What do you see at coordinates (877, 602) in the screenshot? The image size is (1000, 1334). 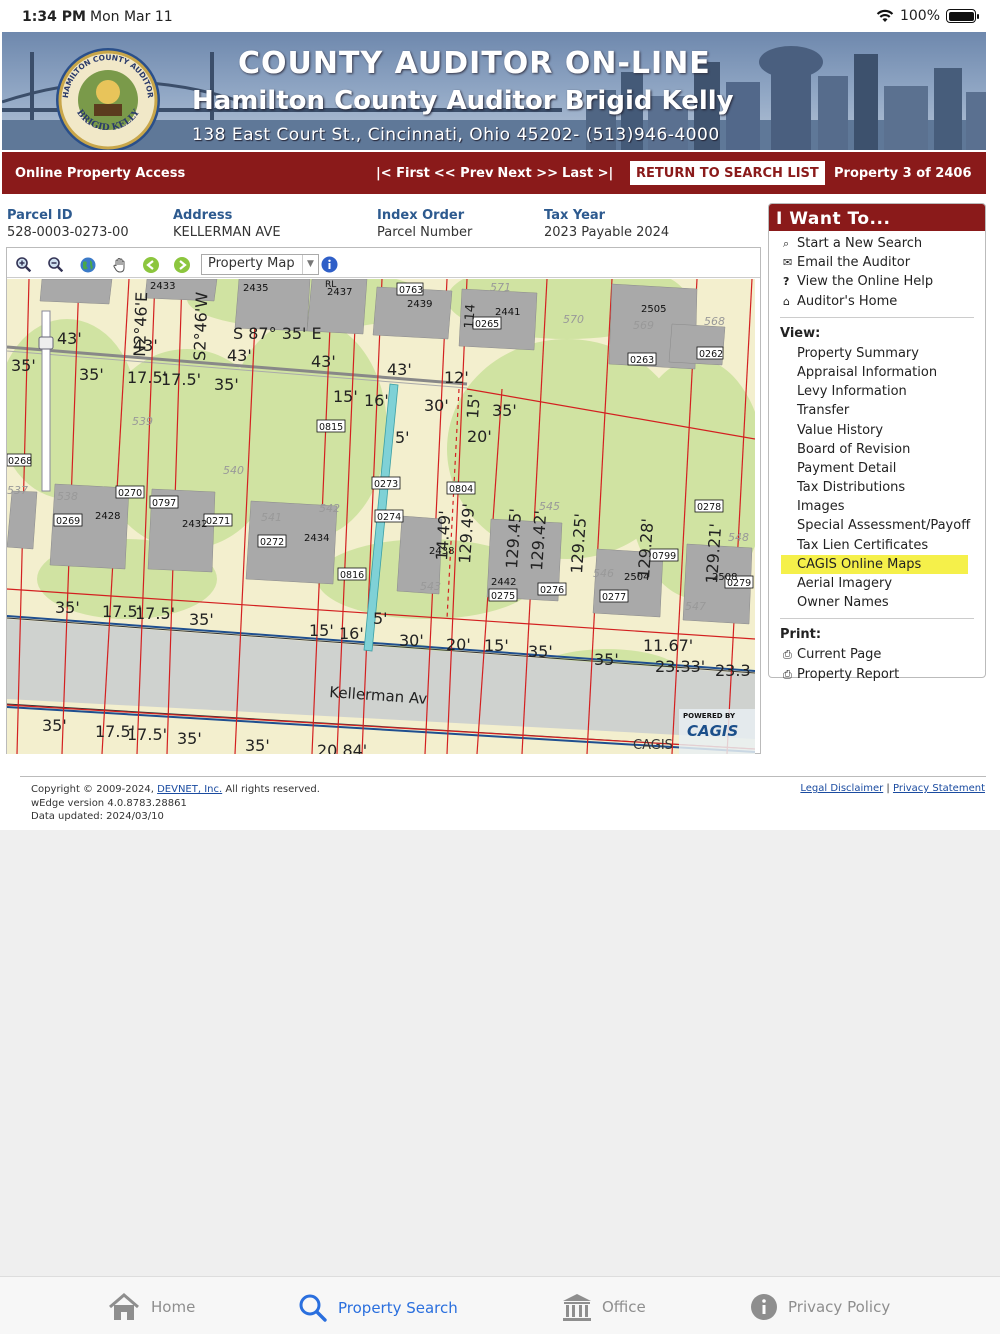 I see `owner-names-link: Owner Names` at bounding box center [877, 602].